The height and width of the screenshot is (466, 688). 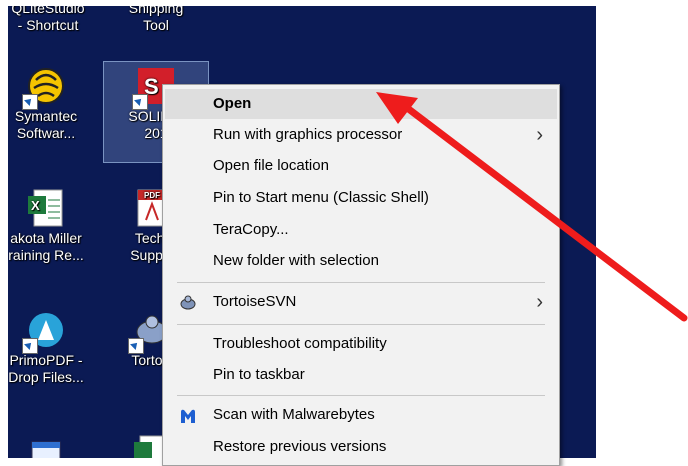 What do you see at coordinates (271, 165) in the screenshot?
I see `menu-item-label: Open file location` at bounding box center [271, 165].